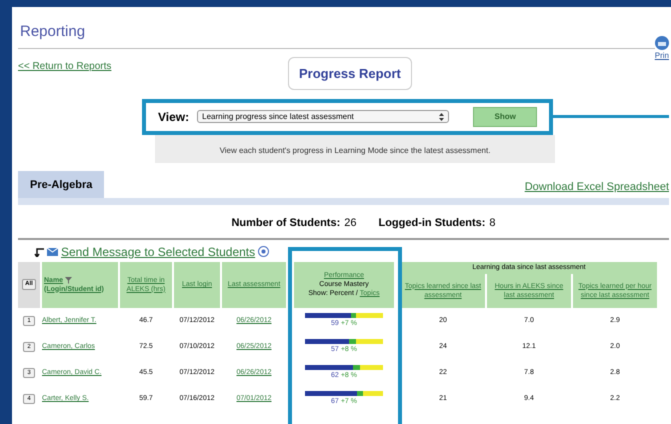 The height and width of the screenshot is (424, 671). What do you see at coordinates (596, 186) in the screenshot?
I see `download-link: Download Excel Spreadsheet` at bounding box center [596, 186].